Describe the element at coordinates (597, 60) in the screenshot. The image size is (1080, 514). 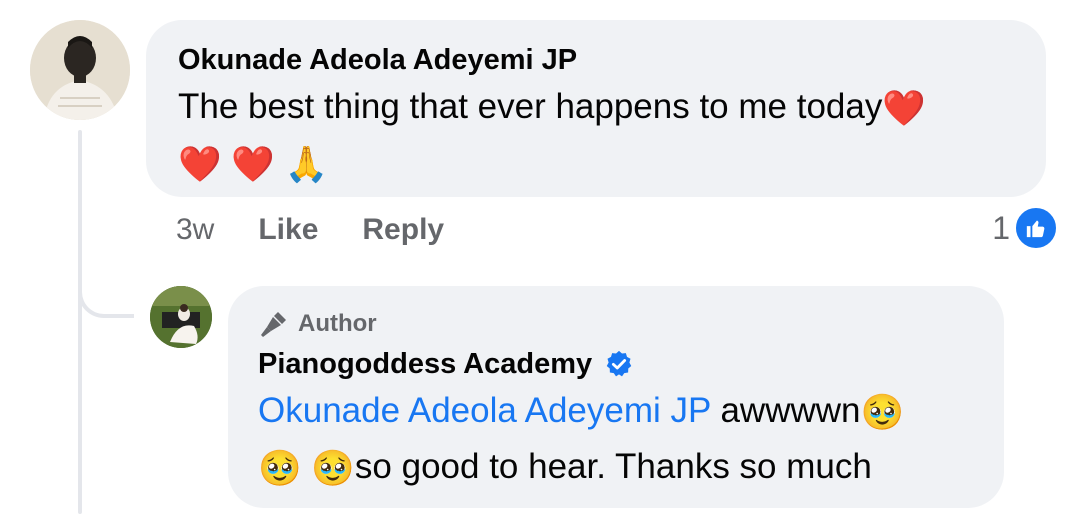
I see `comment-author: Okunade Adeola Adeyemi JP` at that location.